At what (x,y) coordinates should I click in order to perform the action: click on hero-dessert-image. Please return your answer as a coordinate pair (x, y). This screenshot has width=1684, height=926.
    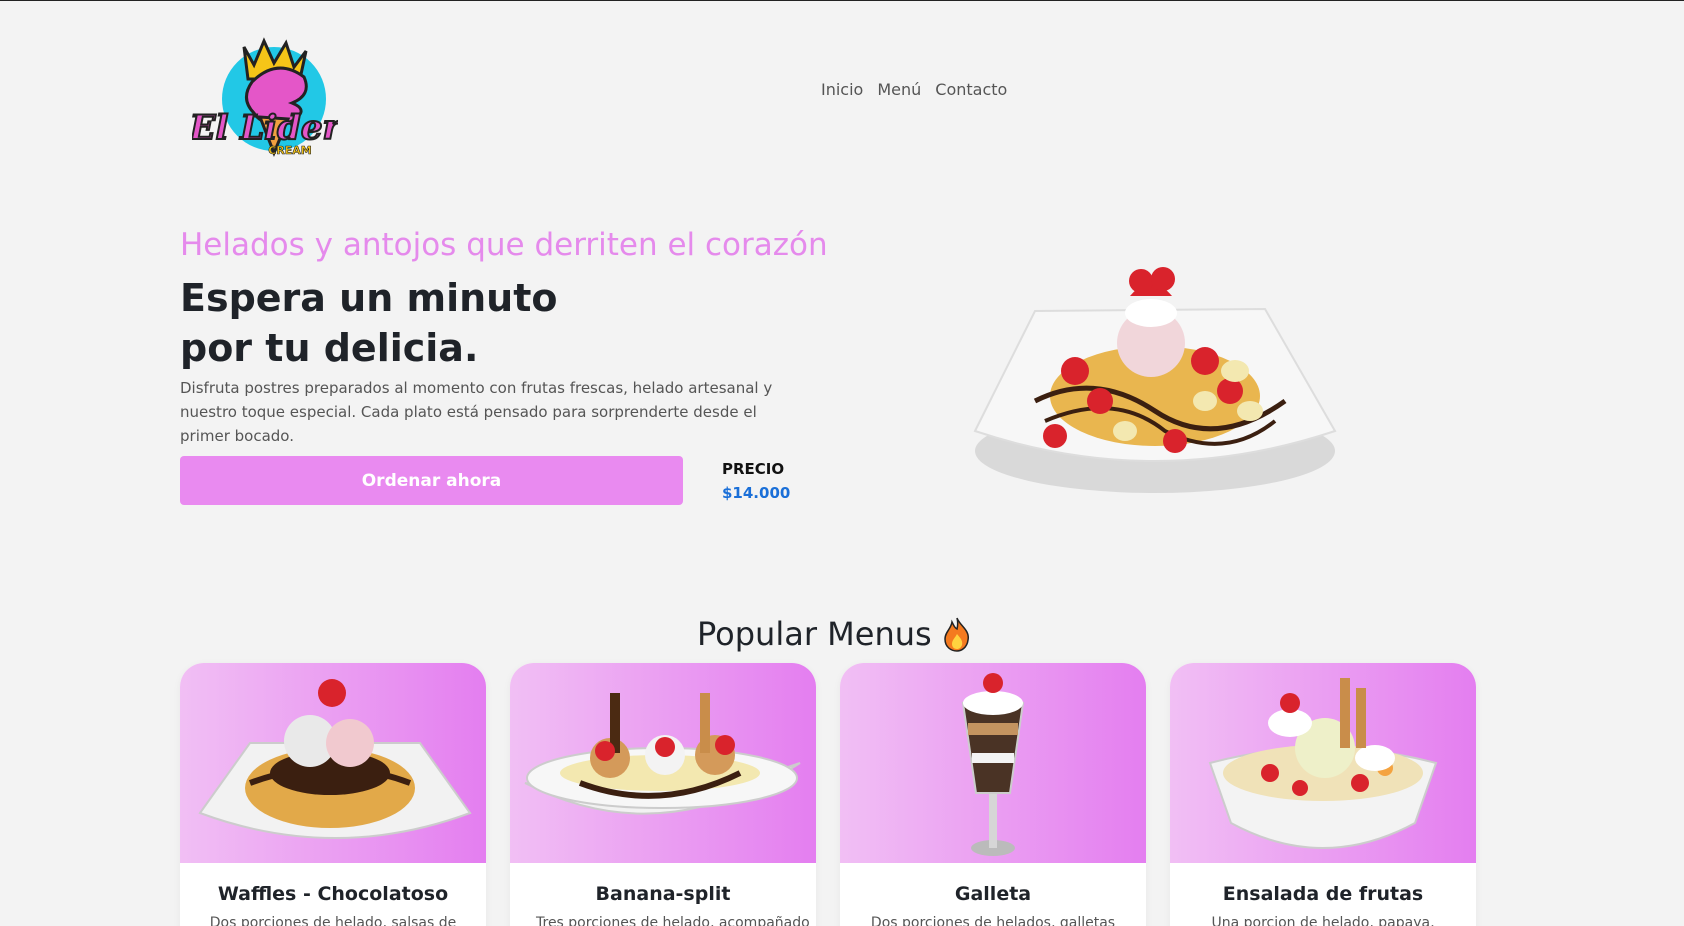
    Looking at the image, I should click on (1155, 380).